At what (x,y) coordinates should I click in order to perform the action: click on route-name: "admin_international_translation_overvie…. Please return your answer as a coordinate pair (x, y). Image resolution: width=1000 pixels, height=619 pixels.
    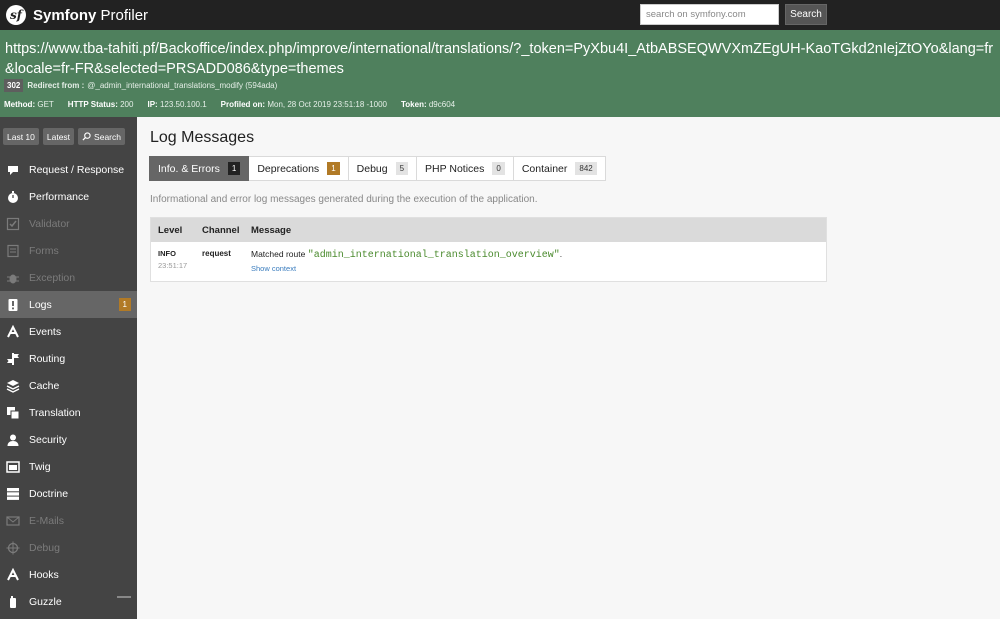
    Looking at the image, I should click on (433, 255).